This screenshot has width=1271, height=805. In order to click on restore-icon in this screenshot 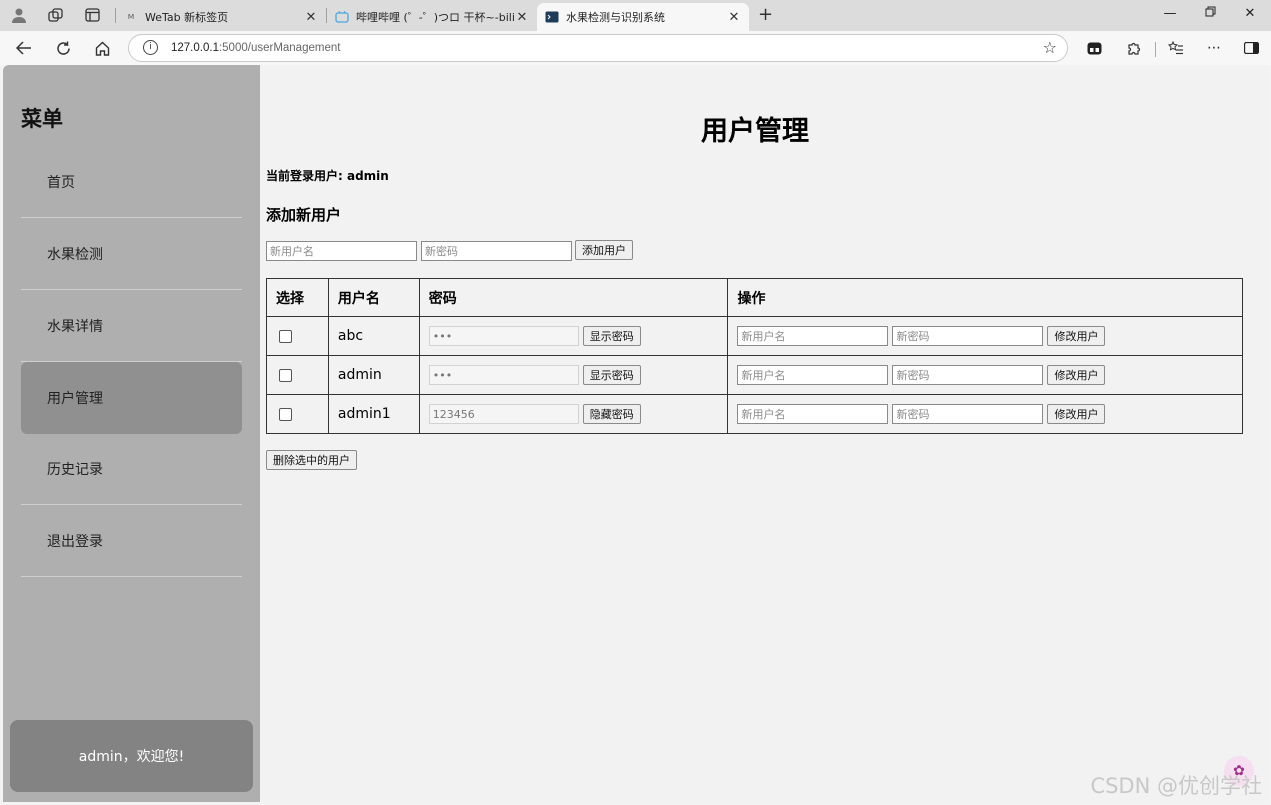, I will do `click(1210, 13)`.